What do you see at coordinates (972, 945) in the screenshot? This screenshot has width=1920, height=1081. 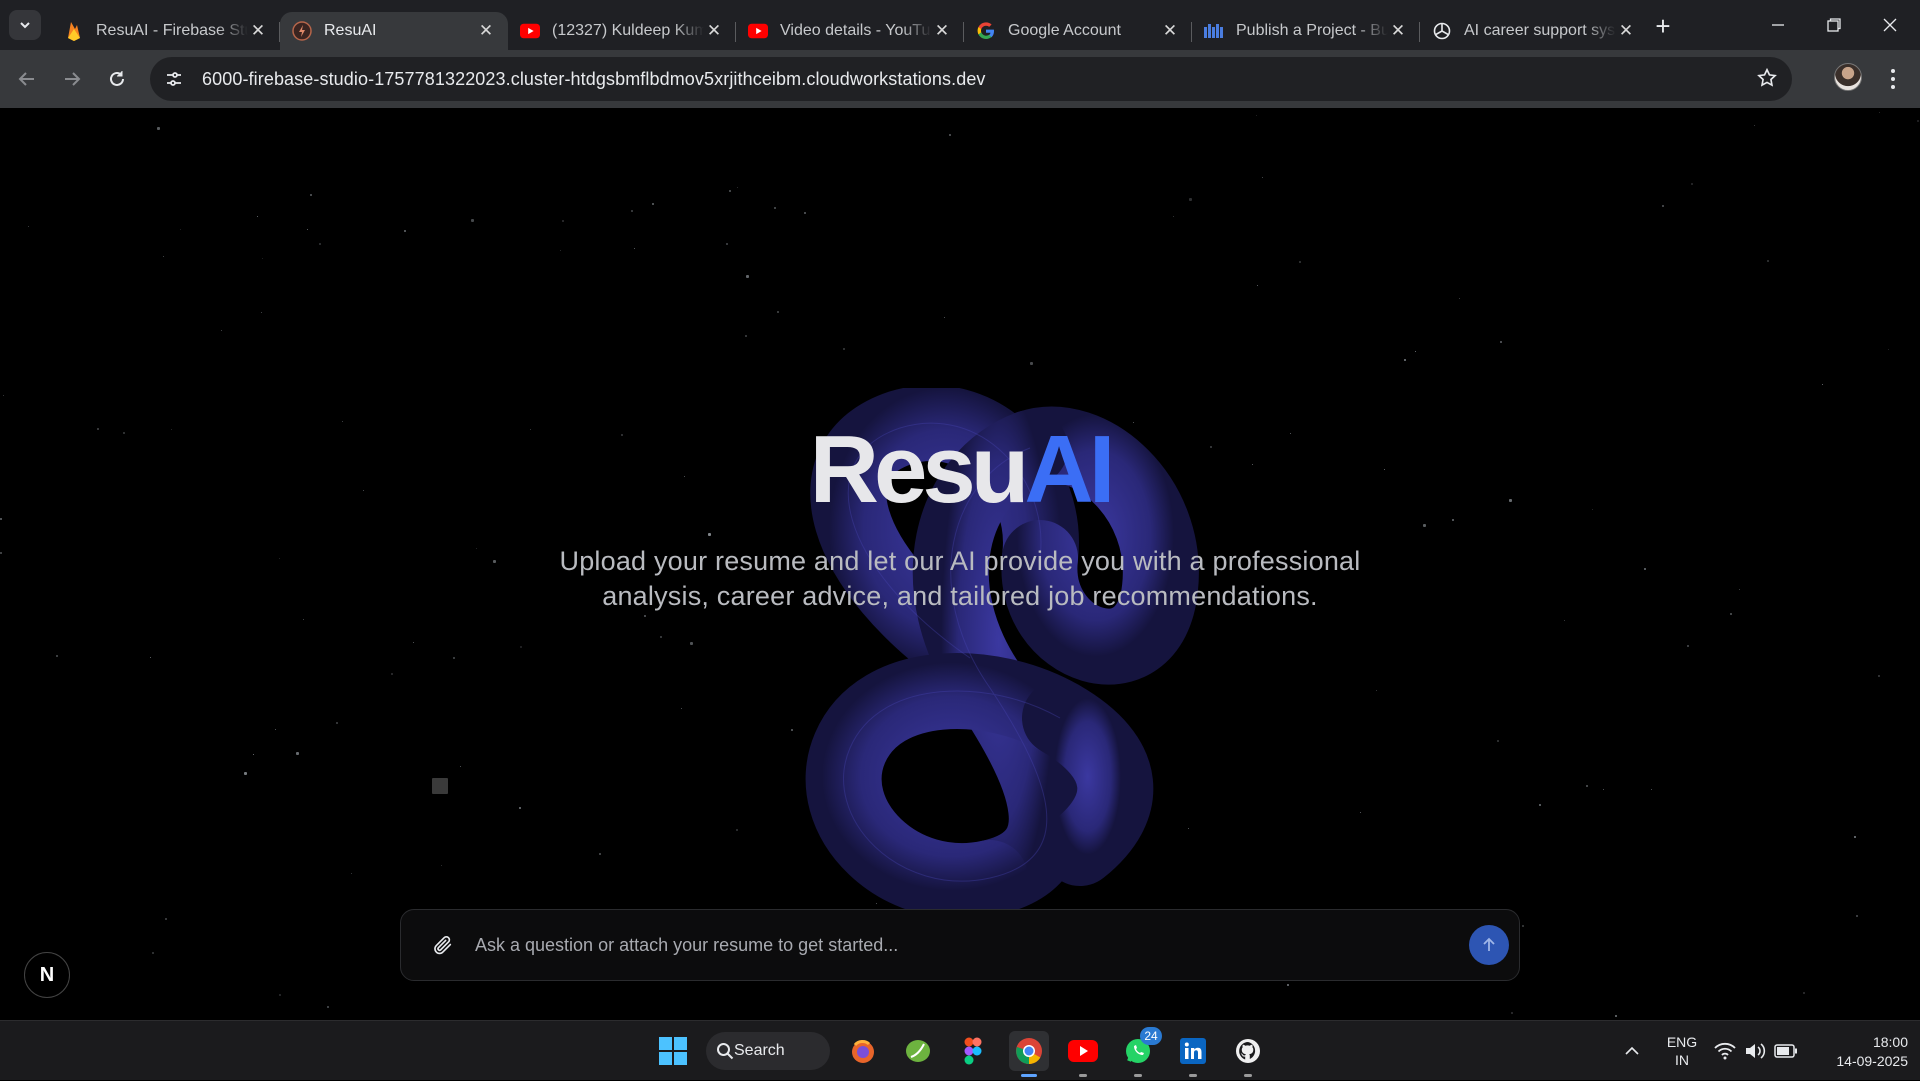 I see `chat-input` at bounding box center [972, 945].